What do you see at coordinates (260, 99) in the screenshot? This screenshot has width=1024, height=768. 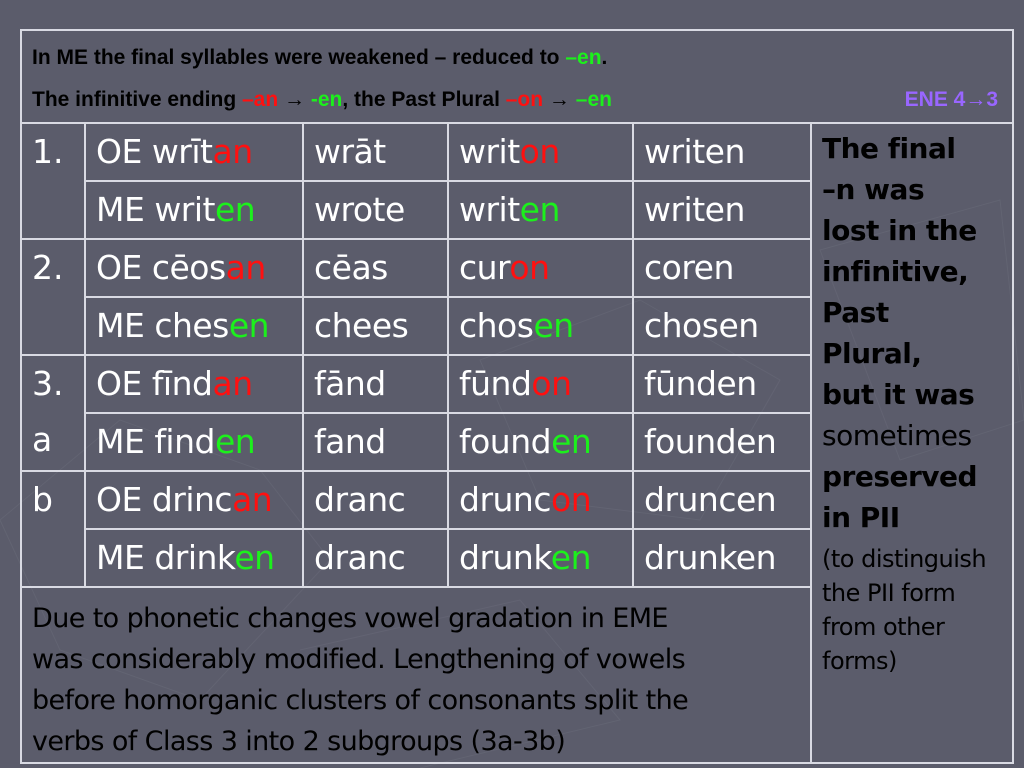 I see `header-ending-an: –an` at bounding box center [260, 99].